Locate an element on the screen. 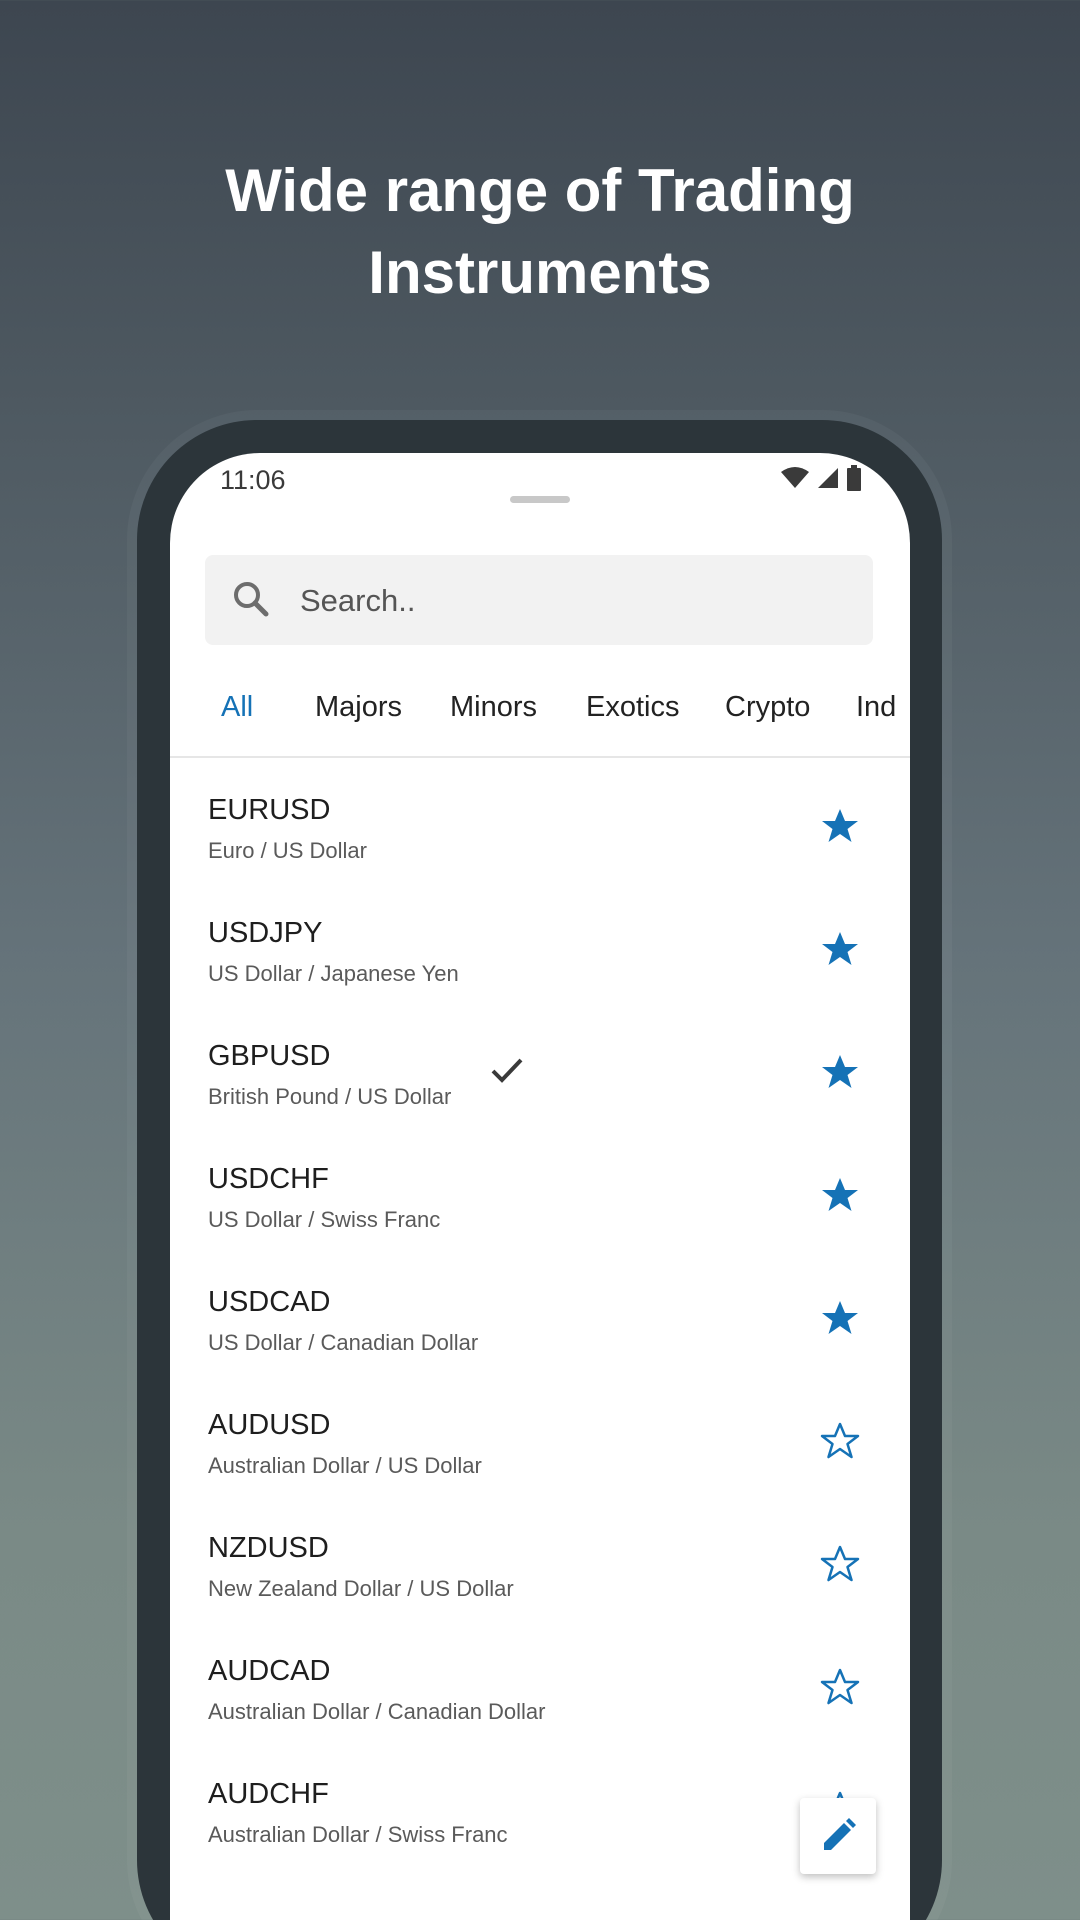 This screenshot has height=1920, width=1080. edit-button is located at coordinates (838, 1836).